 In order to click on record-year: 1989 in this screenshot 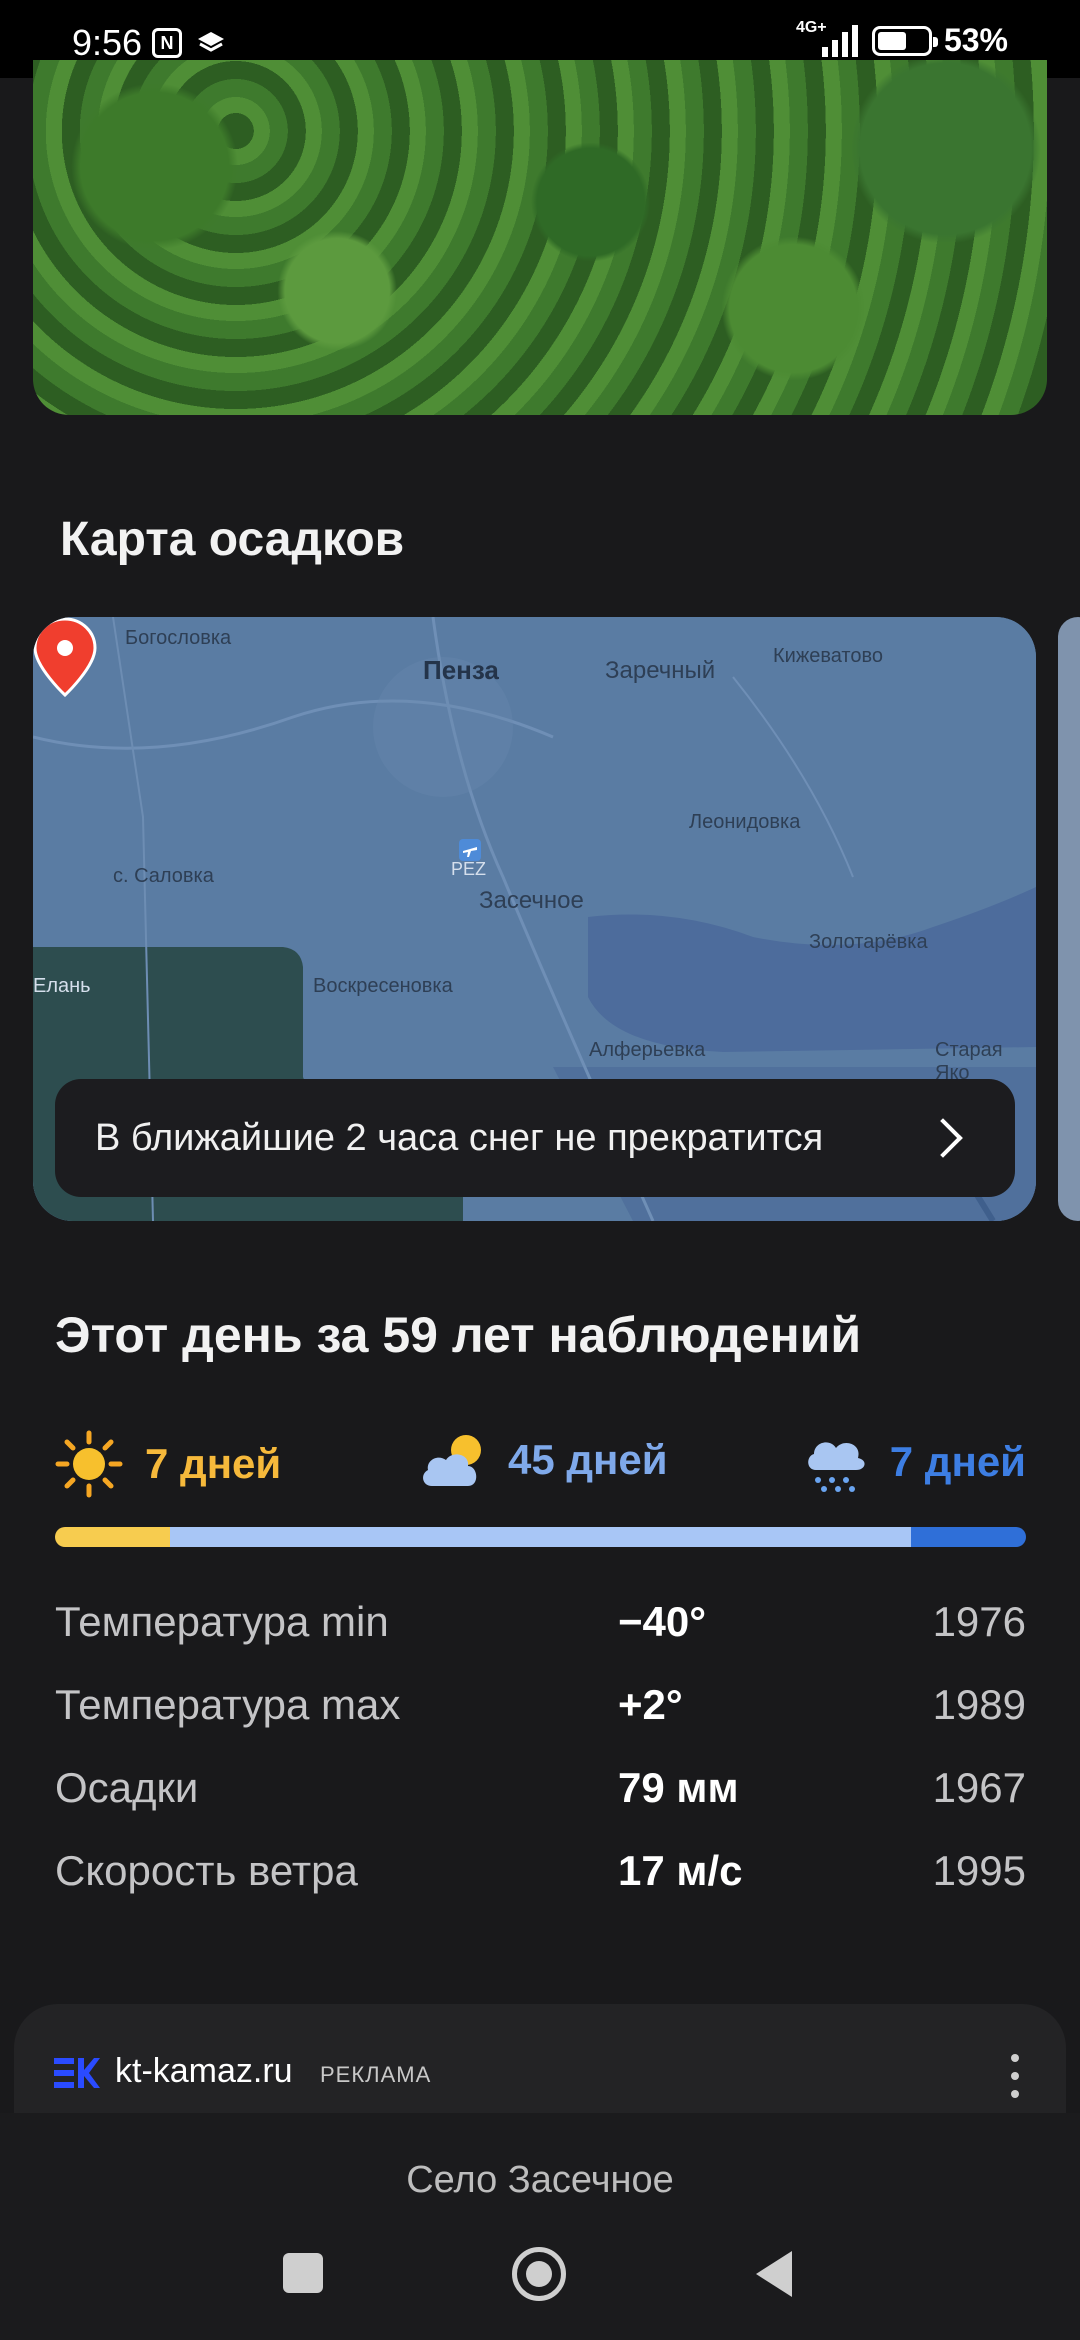, I will do `click(979, 1704)`.